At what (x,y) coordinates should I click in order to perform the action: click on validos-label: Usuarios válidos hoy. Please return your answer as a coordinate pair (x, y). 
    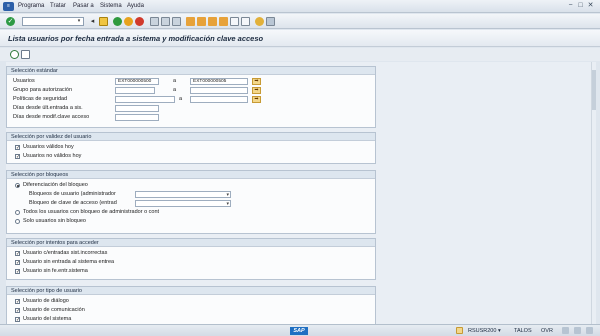
    Looking at the image, I should click on (48, 147).